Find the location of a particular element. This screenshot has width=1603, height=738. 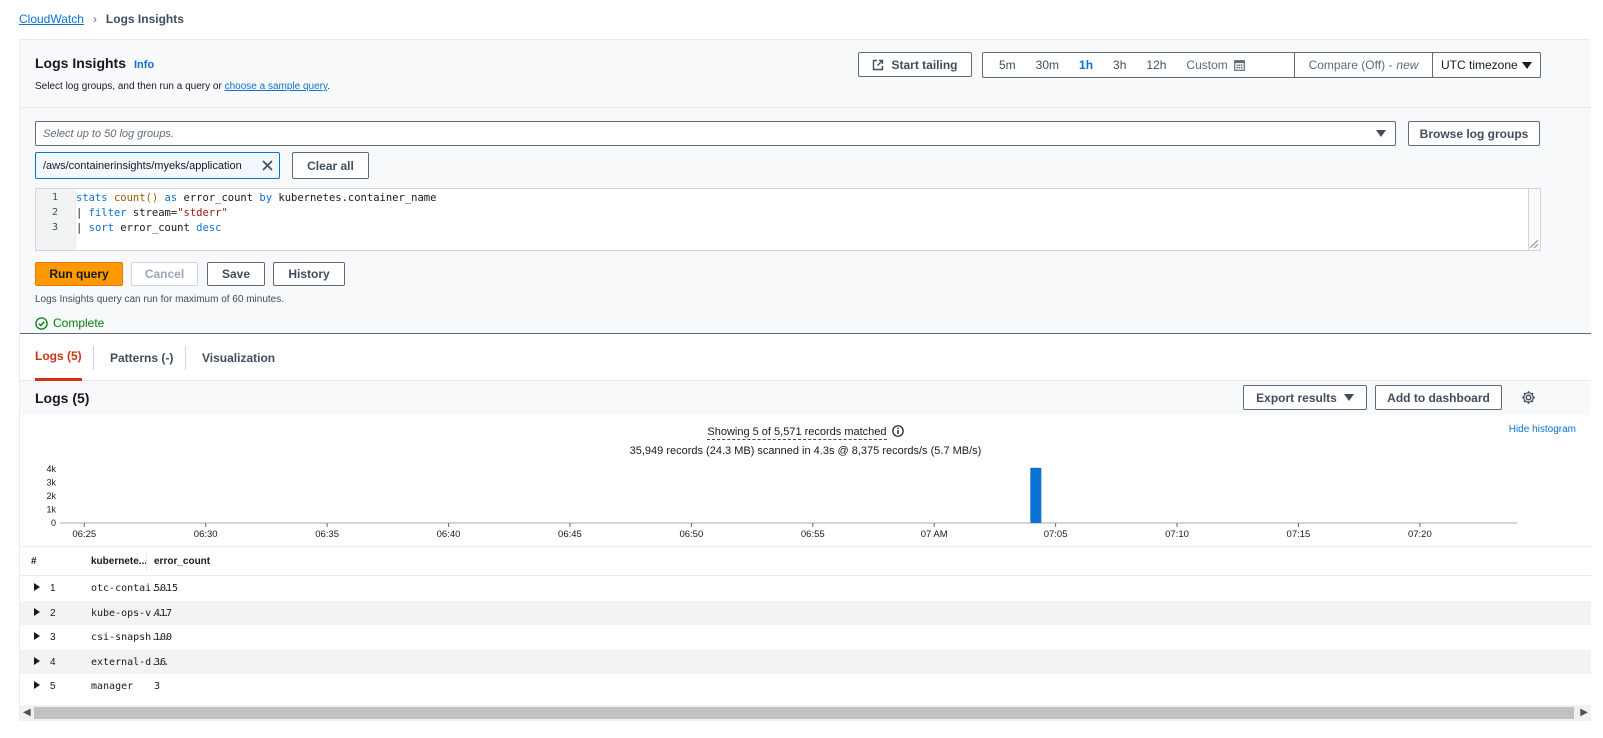

start-tailing-label: Start tailing is located at coordinates (924, 64).